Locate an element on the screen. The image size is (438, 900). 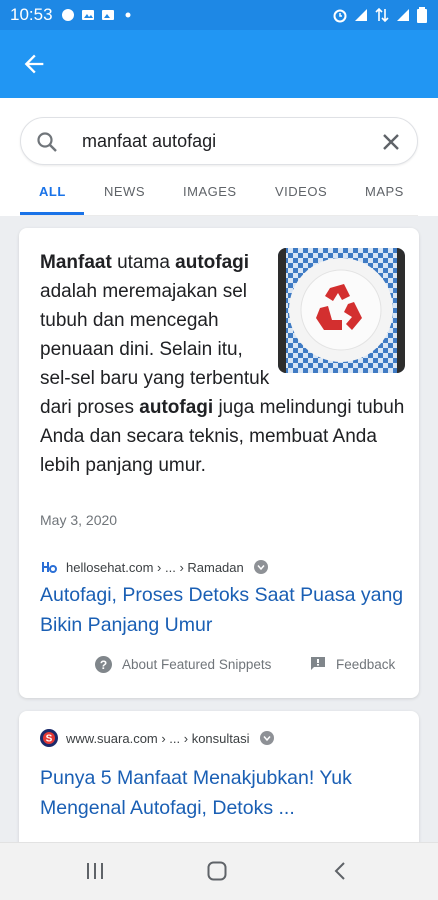
search-tabs: ALL NEWS IMAGES VIDEOS MAPS is located at coordinates (219, 197).